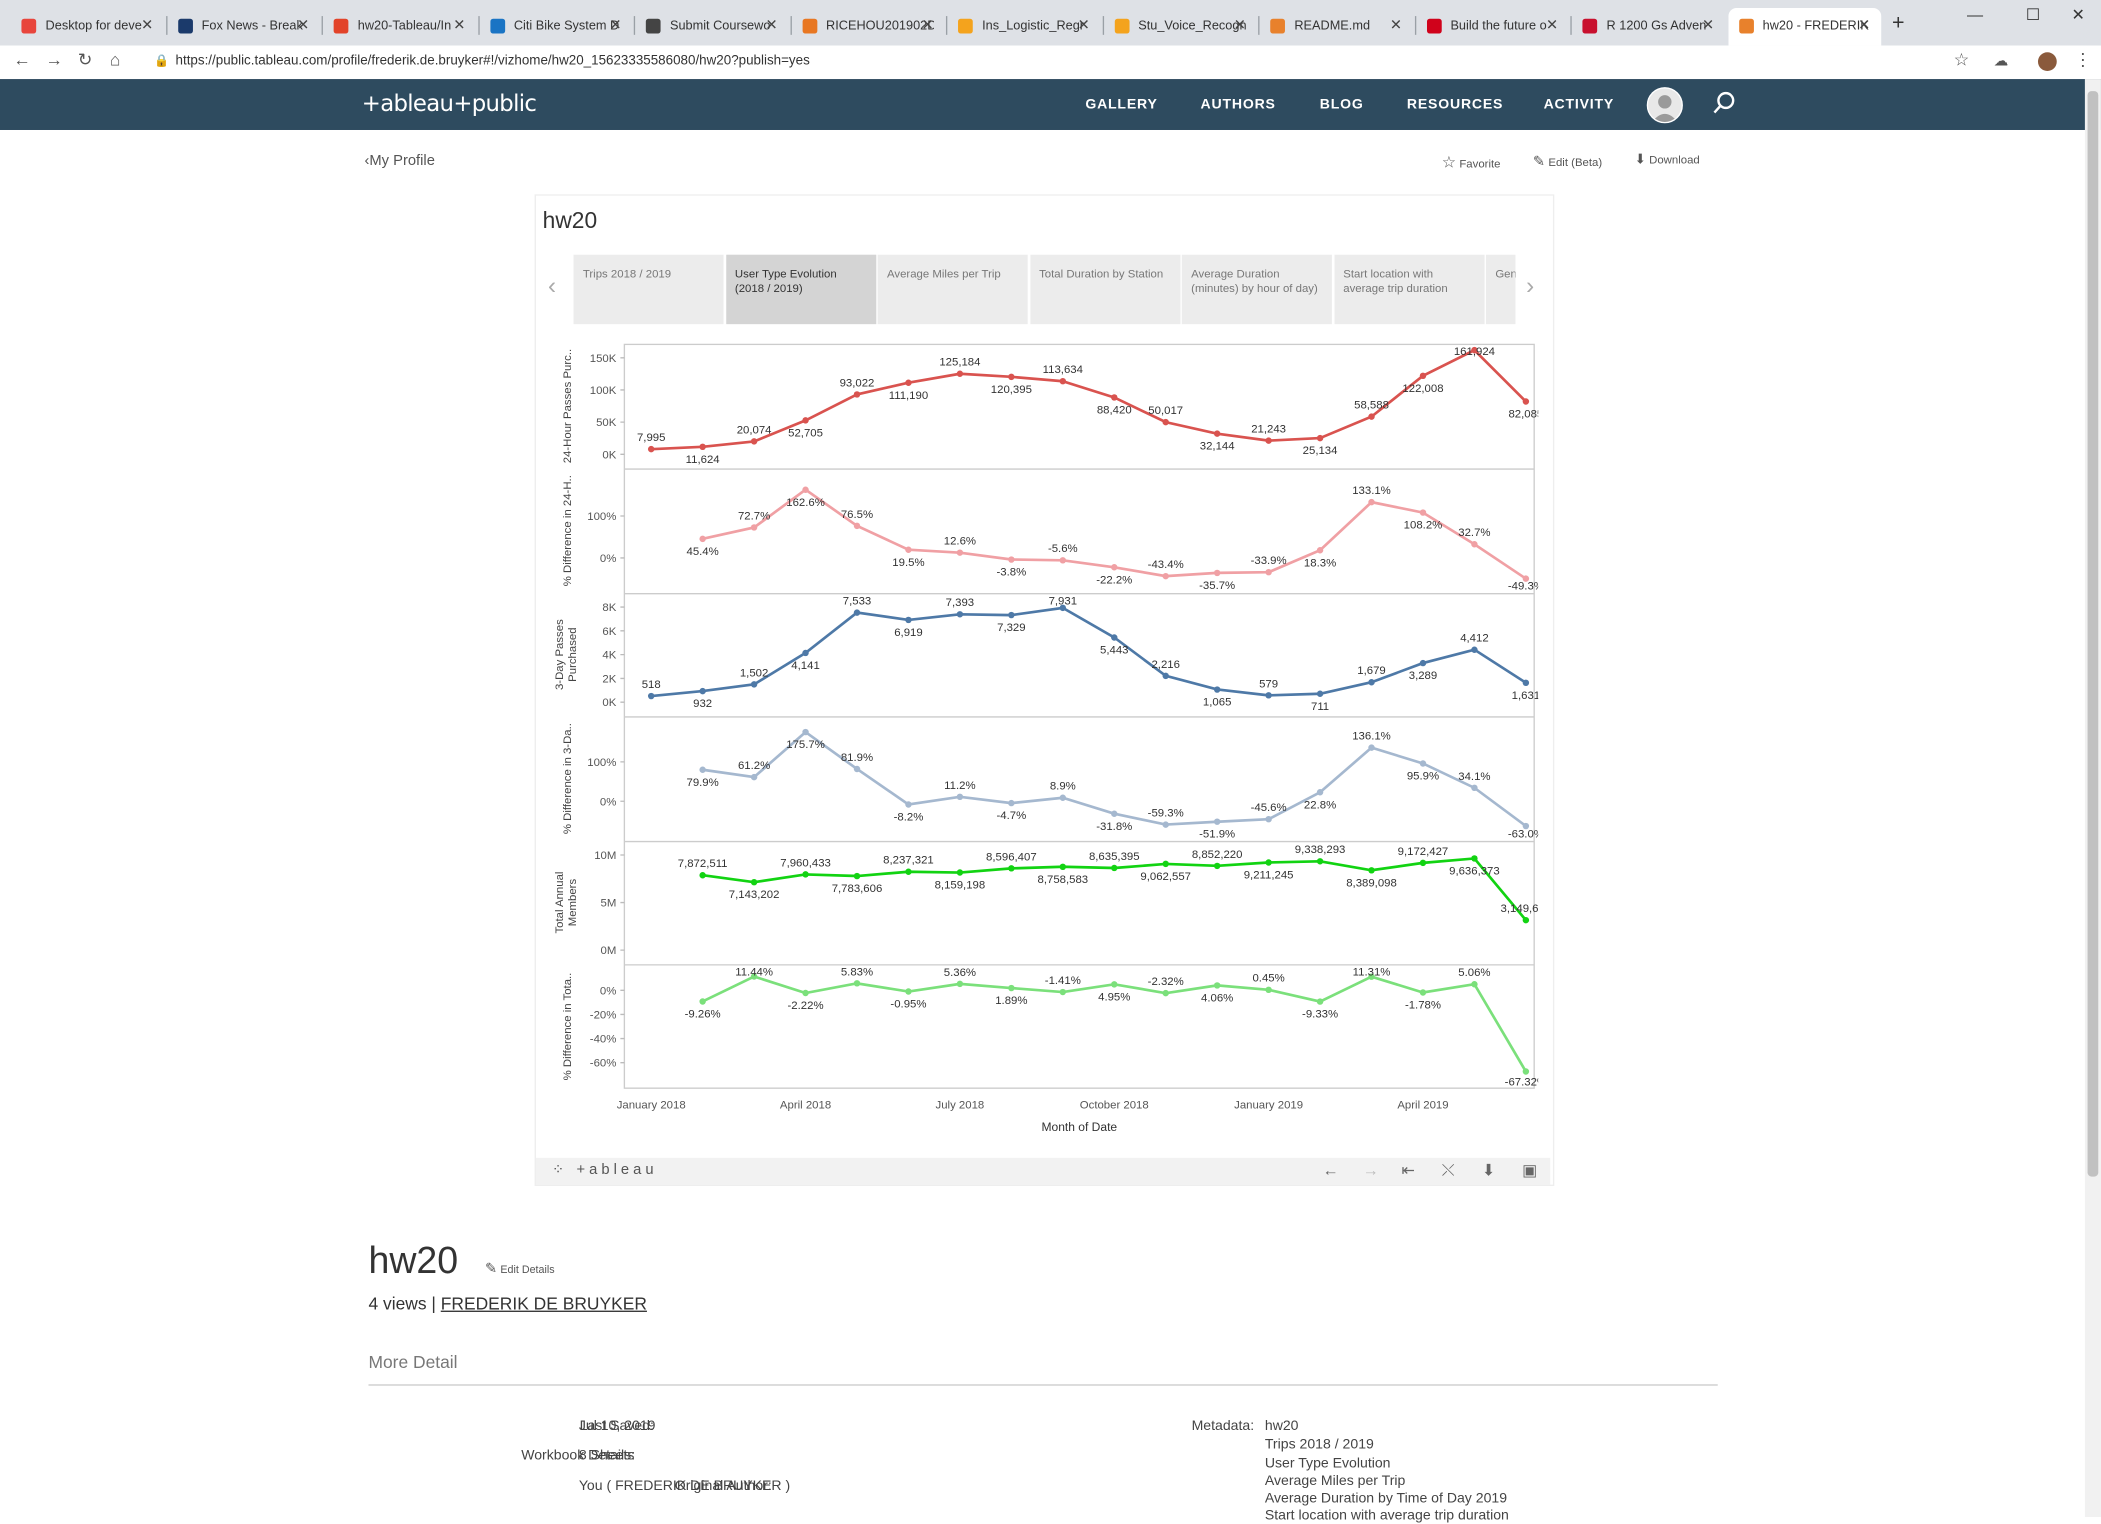 This screenshot has height=1524, width=2101. I want to click on share-icon: ⤬, so click(1448, 1171).